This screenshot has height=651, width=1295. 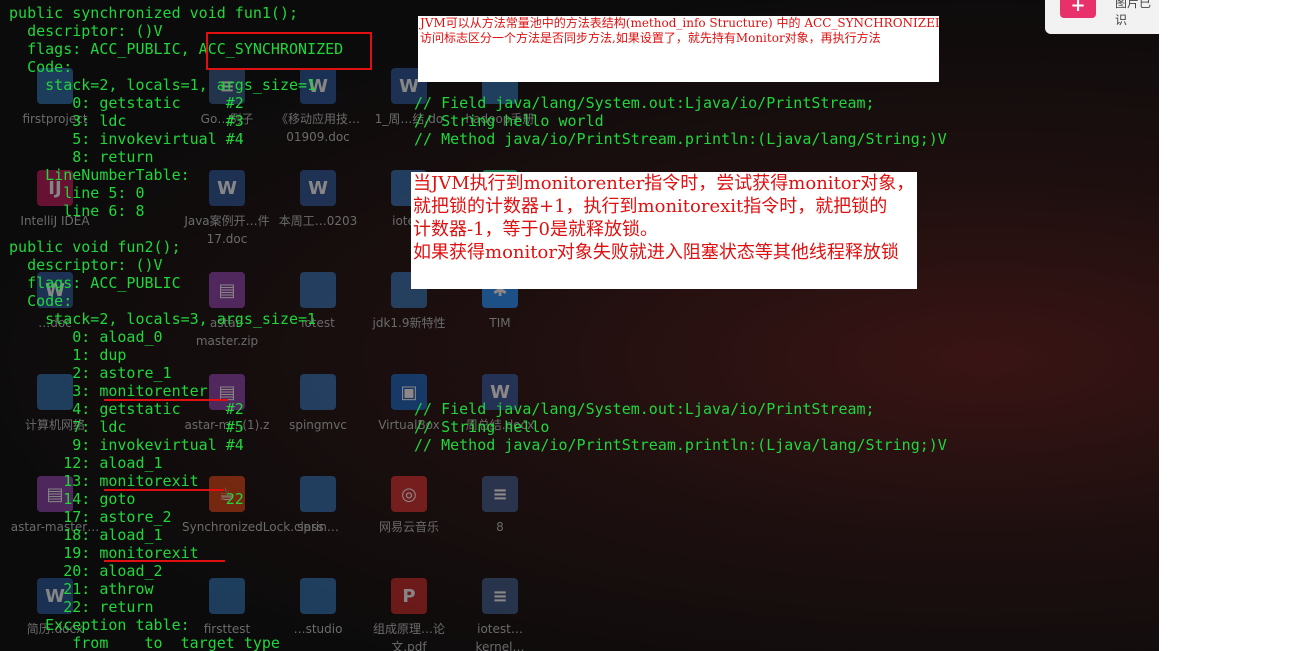 I want to click on desktop-icon-label: Java案例开…件17.doc, so click(x=227, y=230).